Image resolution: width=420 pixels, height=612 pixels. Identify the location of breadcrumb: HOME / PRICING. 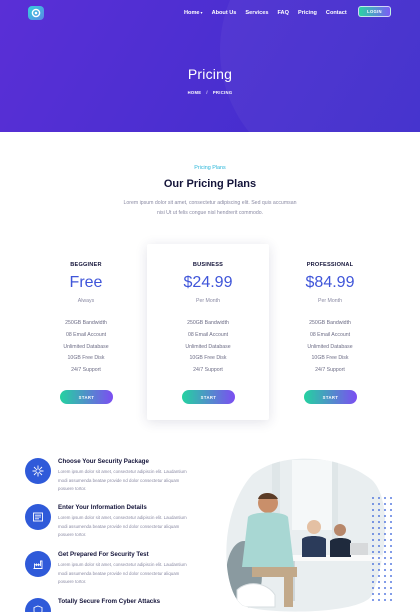
(210, 92).